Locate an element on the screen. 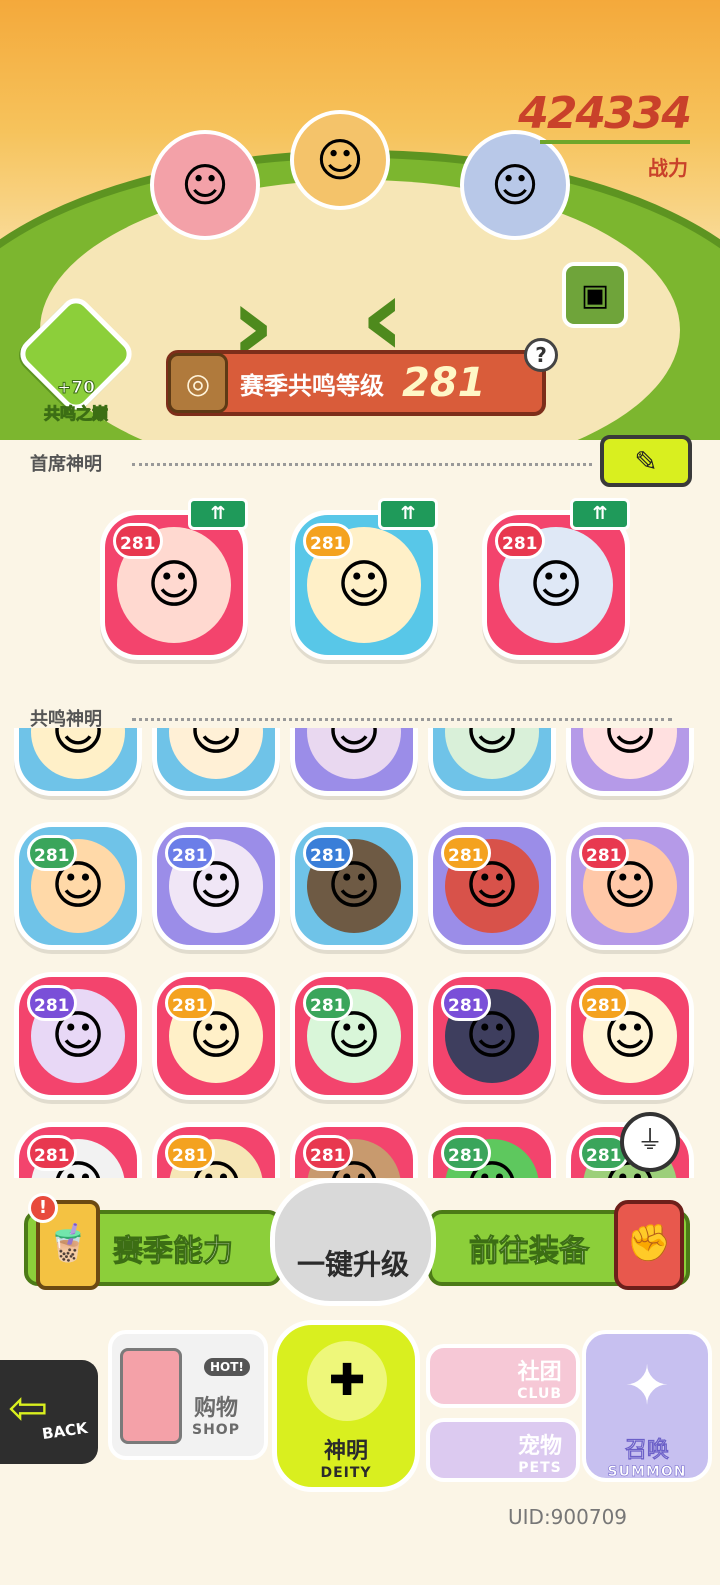 This screenshot has width=720, height=1585. filter-icon: ⏚ is located at coordinates (649, 1141).